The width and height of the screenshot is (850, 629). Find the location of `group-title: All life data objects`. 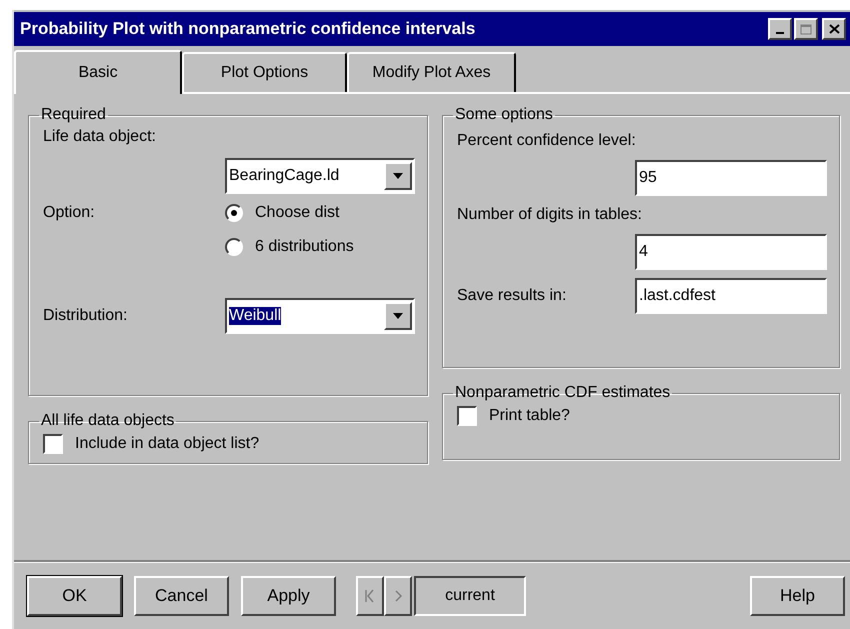

group-title: All life data objects is located at coordinates (108, 421).